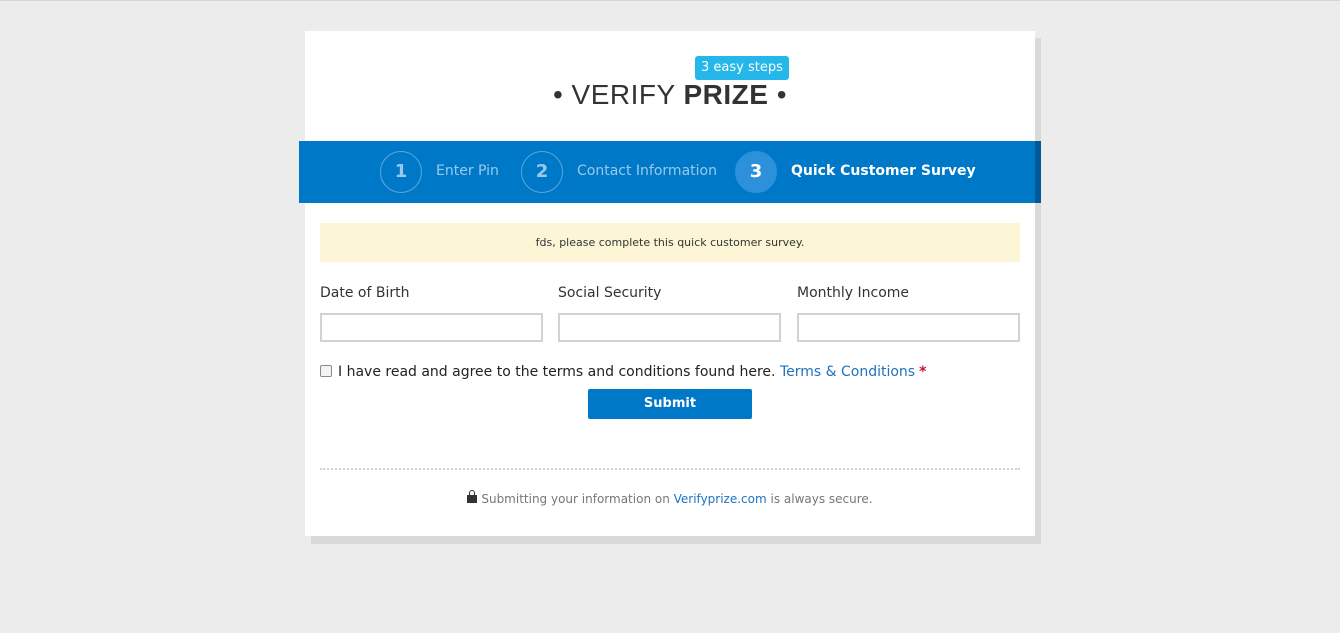  I want to click on income-input, so click(908, 327).